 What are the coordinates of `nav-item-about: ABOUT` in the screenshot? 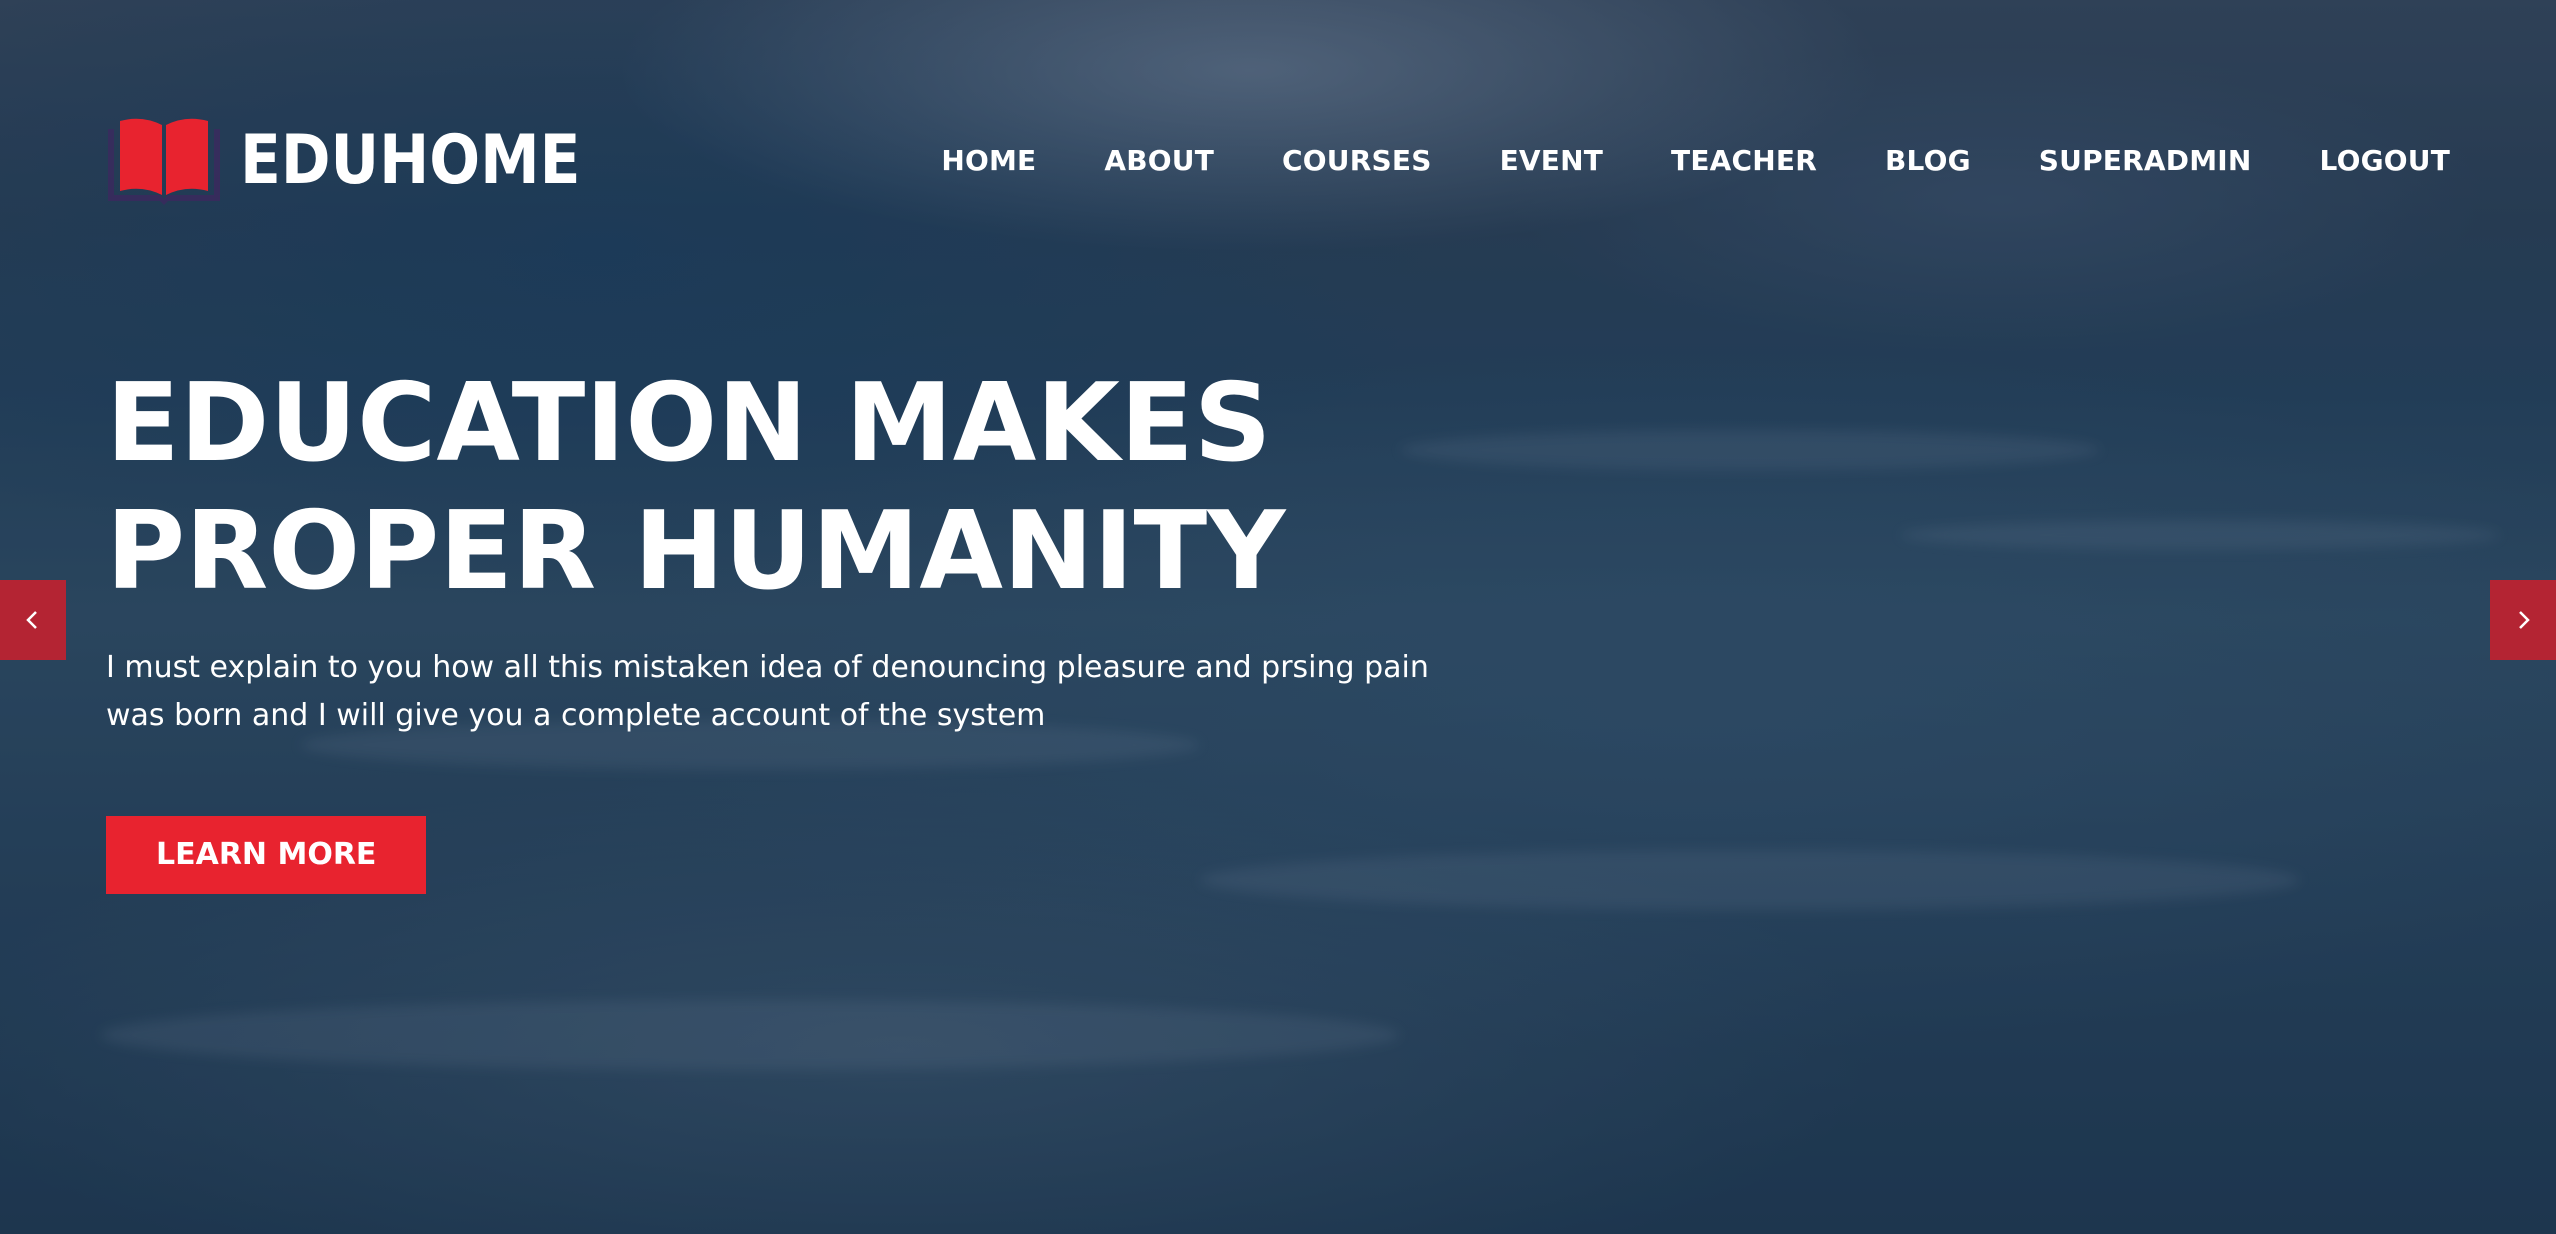 It's located at (1159, 160).